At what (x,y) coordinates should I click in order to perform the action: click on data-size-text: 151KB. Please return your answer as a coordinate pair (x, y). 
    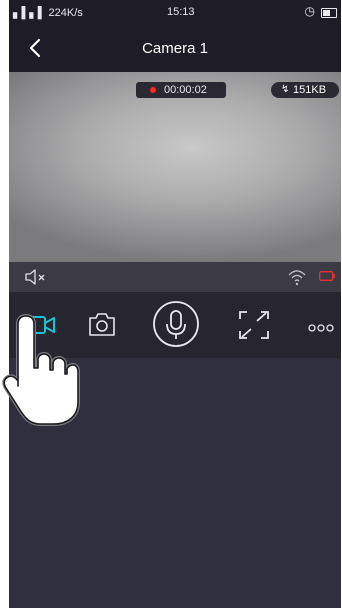
    Looking at the image, I should click on (310, 90).